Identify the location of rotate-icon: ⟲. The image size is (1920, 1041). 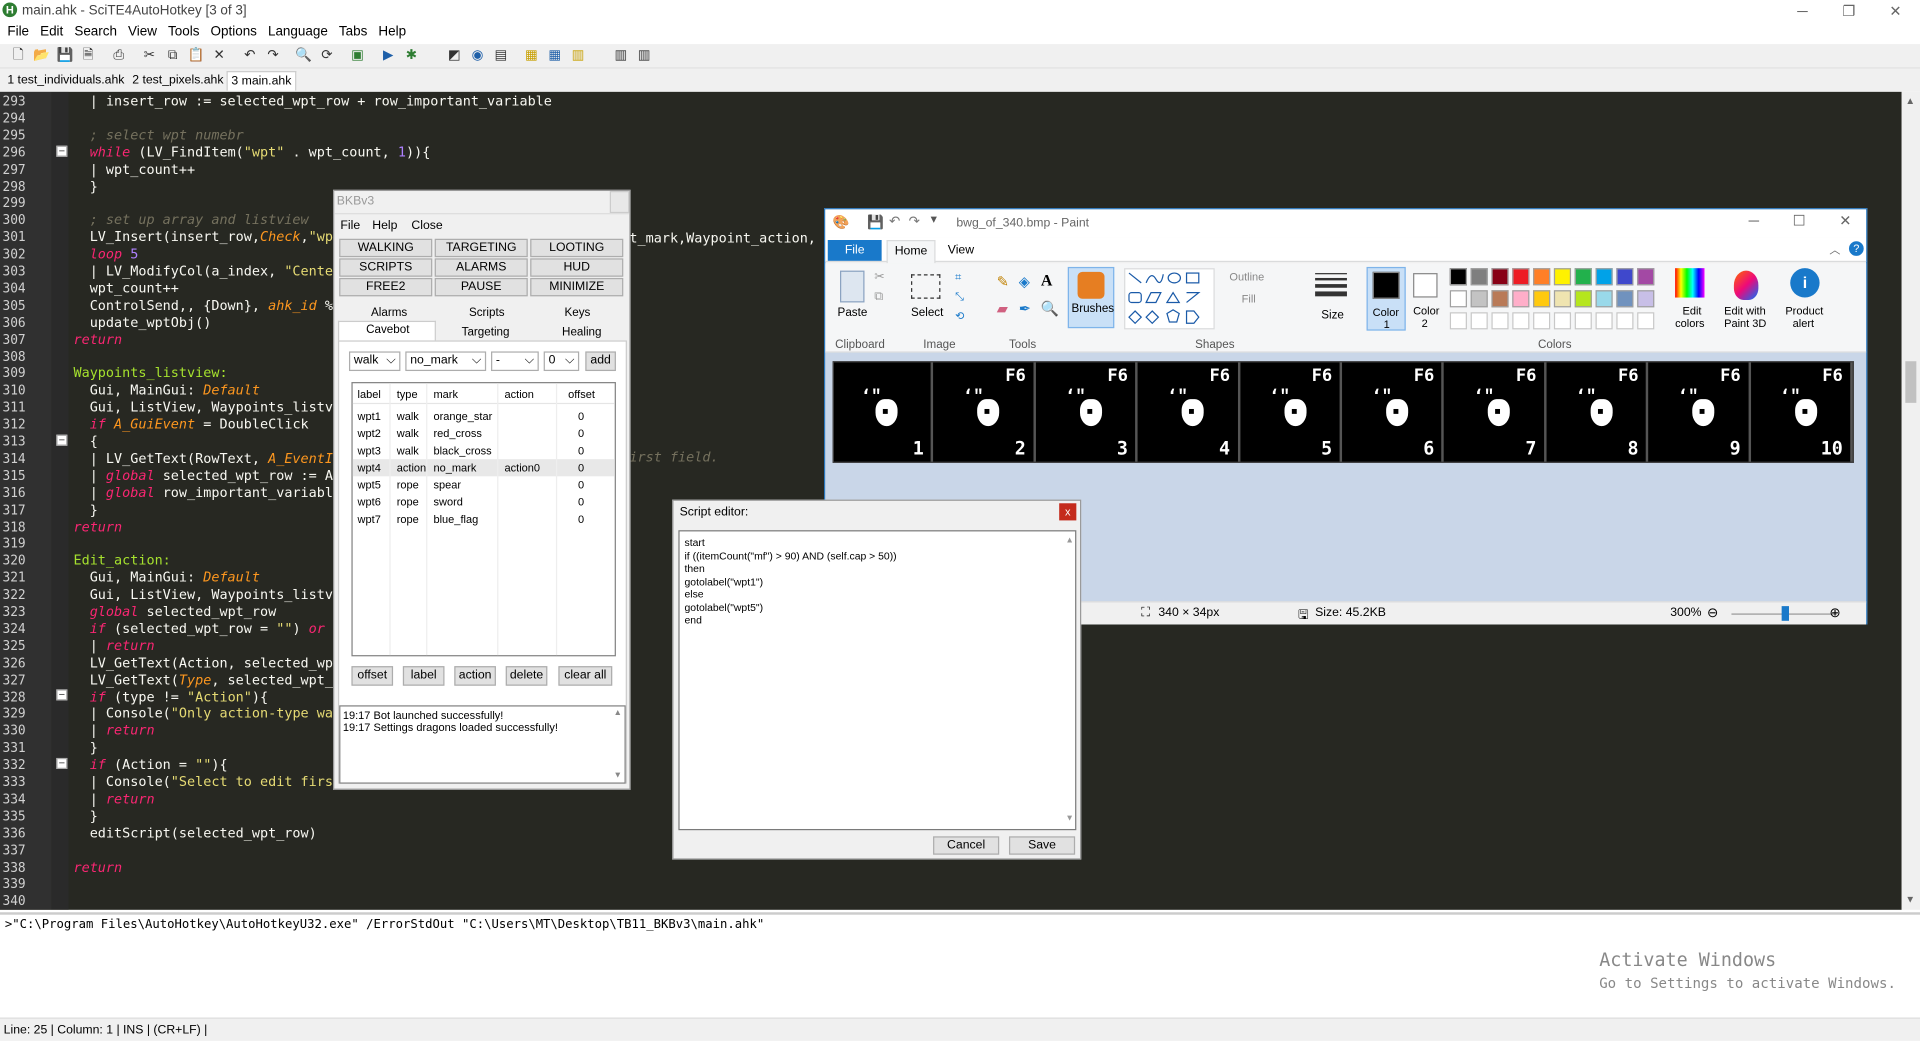
(959, 316).